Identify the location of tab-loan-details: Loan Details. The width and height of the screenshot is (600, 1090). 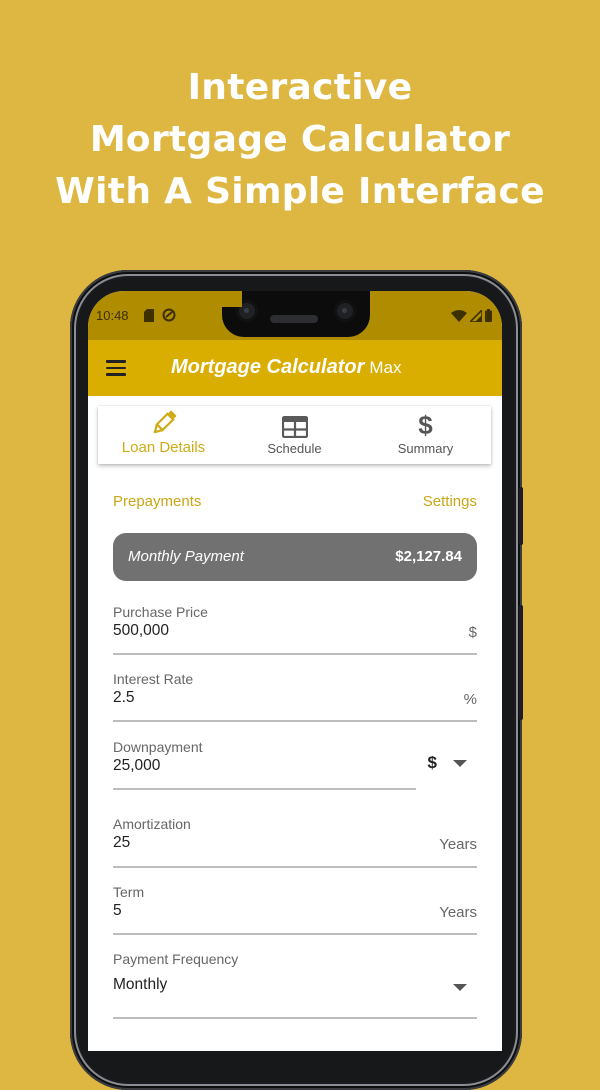
(163, 435).